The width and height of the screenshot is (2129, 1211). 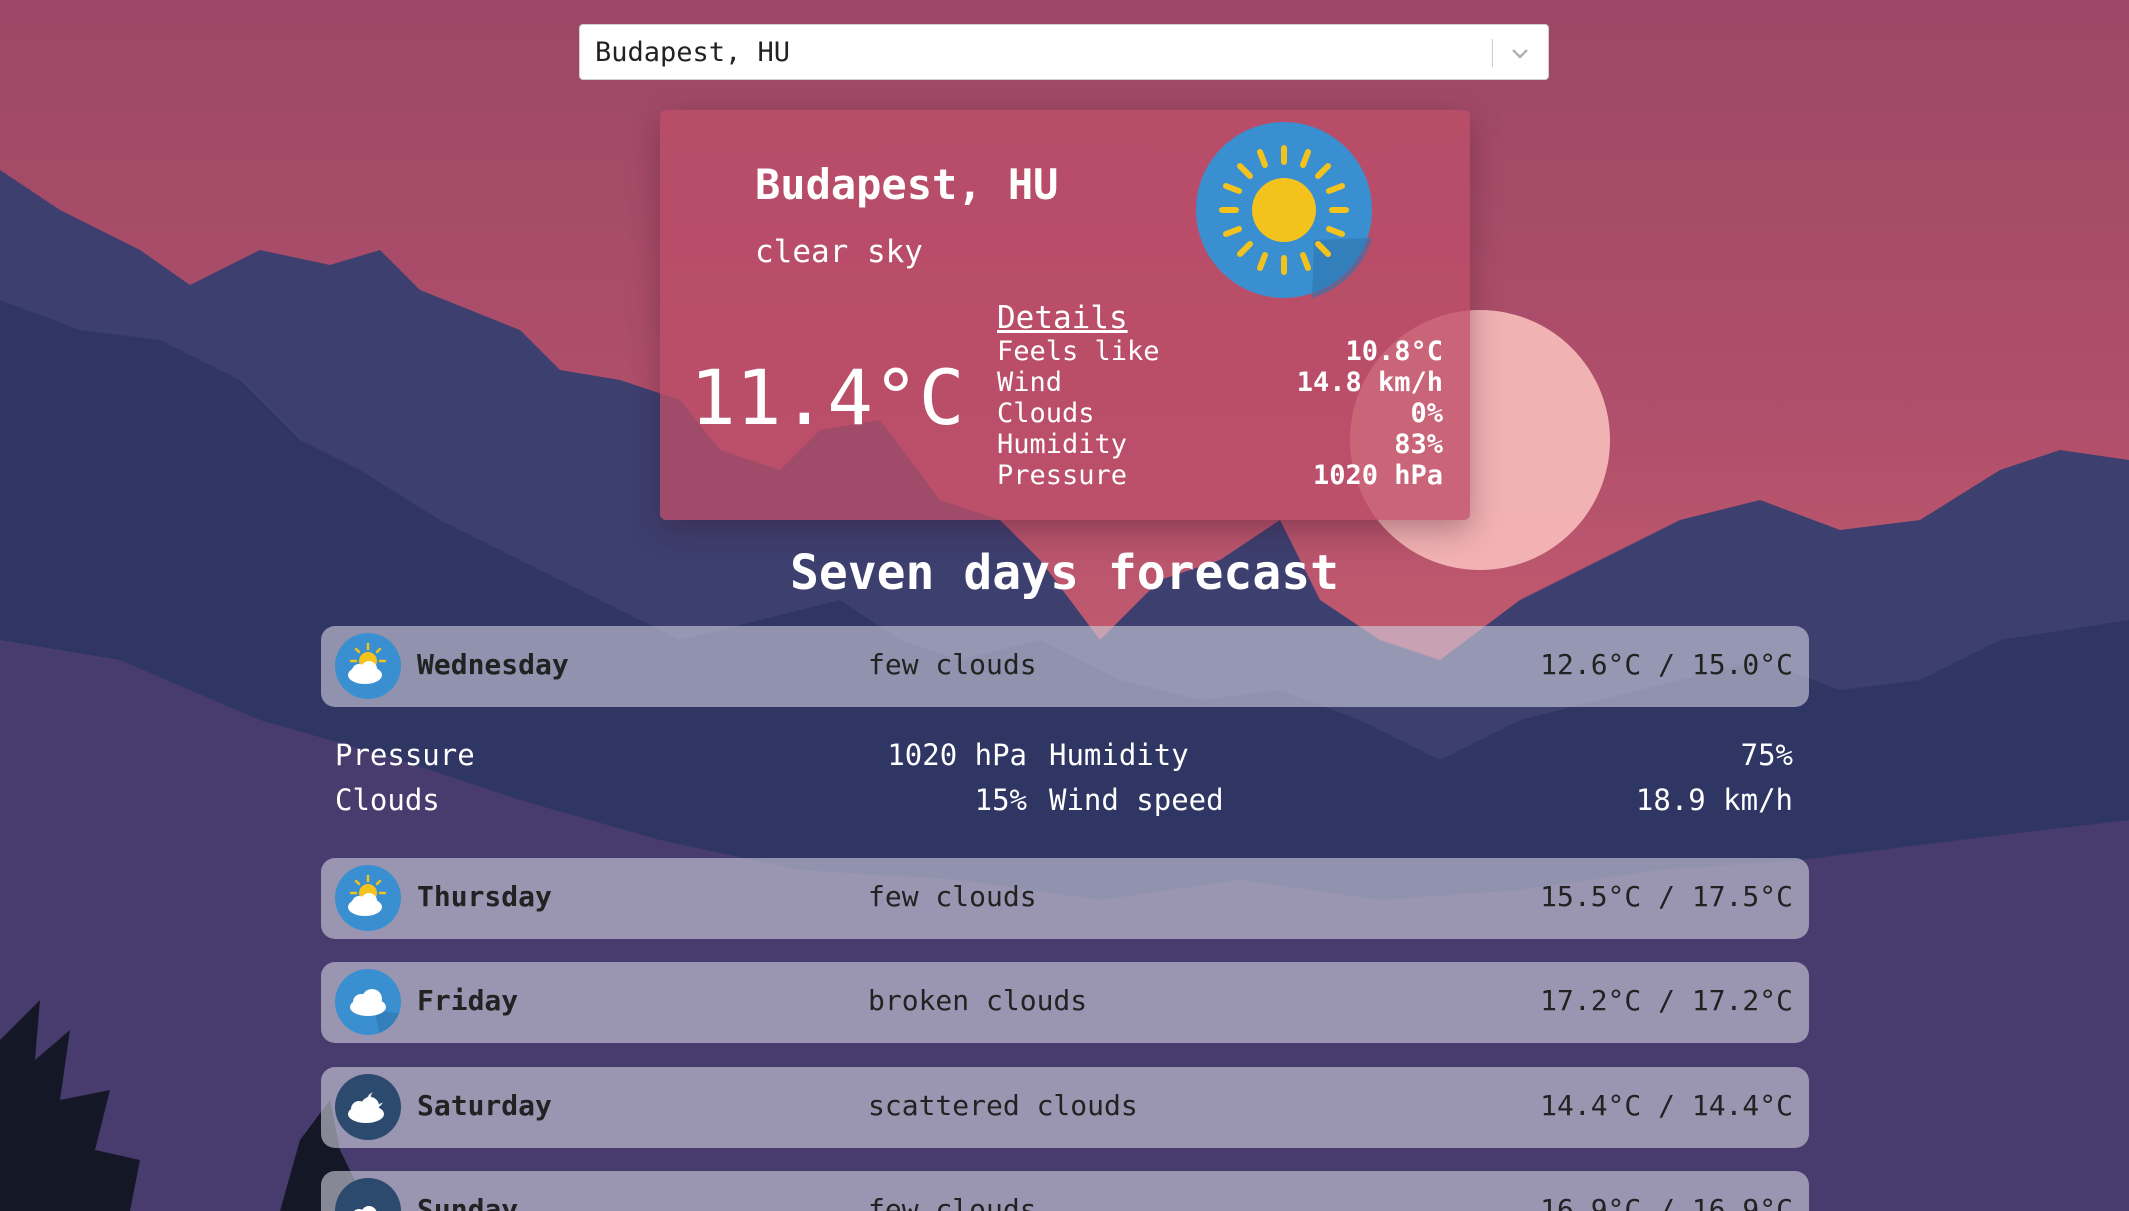 I want to click on forecast-temperature: 17.2°C / 17.2°C, so click(x=1666, y=1000).